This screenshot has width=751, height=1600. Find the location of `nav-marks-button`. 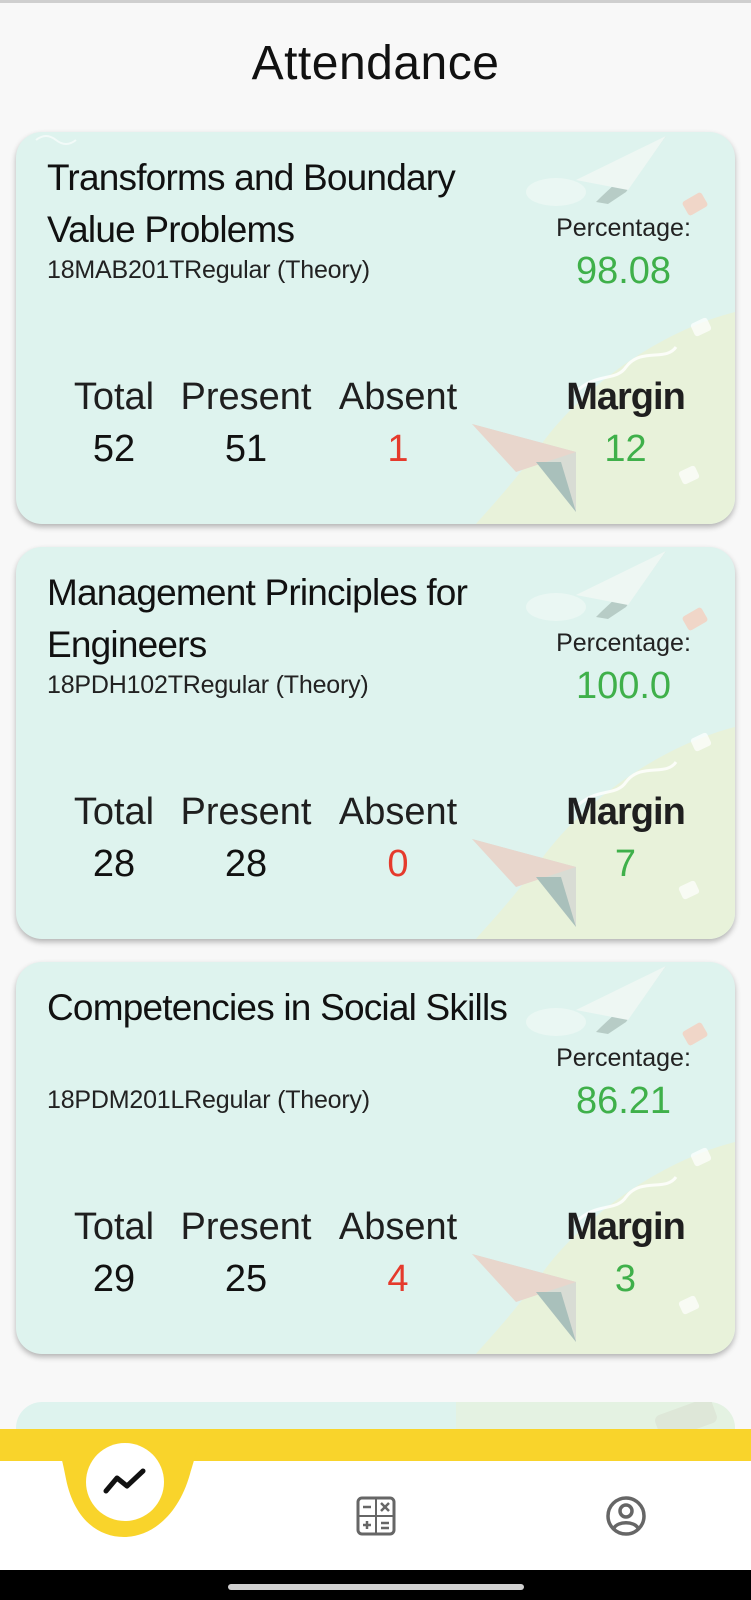

nav-marks-button is located at coordinates (376, 1516).